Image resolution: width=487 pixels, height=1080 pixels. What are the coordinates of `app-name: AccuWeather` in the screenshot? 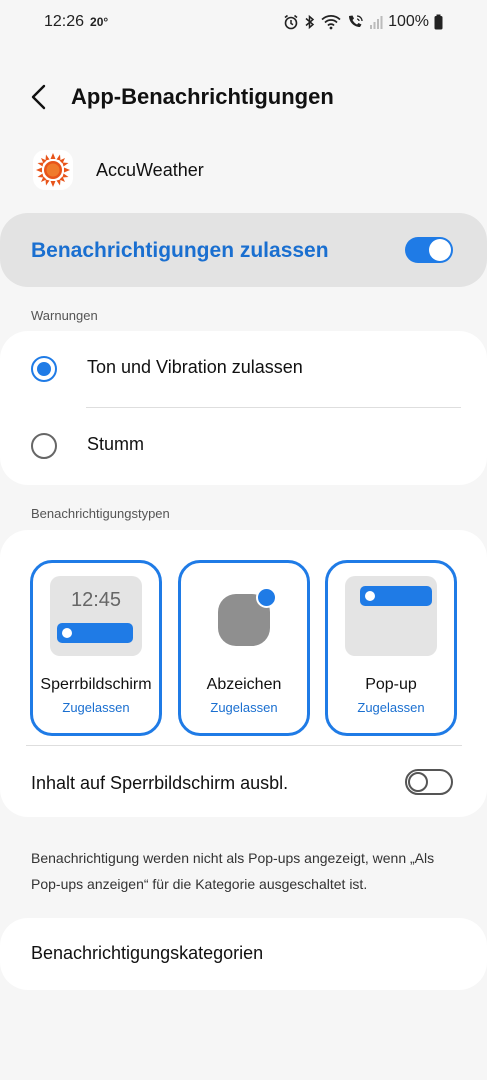 It's located at (150, 170).